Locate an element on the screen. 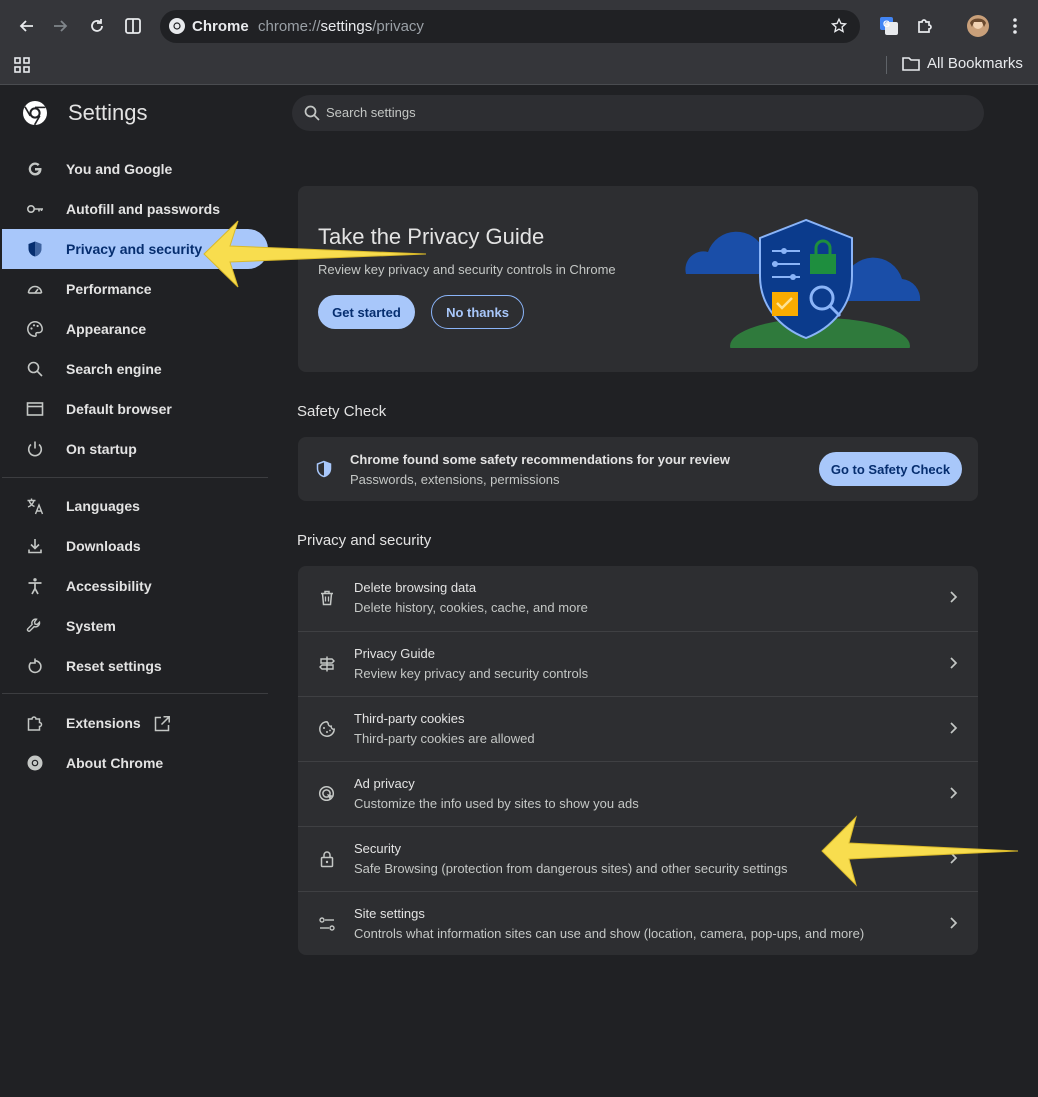  sidebar-item-appearance: Appearance is located at coordinates (135, 329).